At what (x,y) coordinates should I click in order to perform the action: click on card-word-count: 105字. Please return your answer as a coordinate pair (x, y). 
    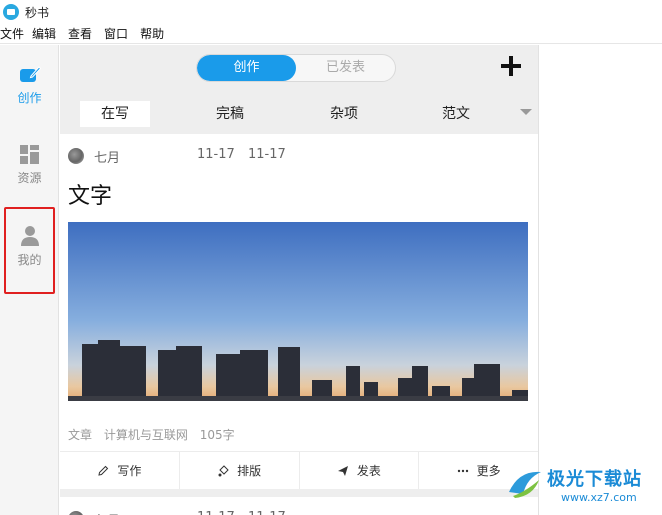
    Looking at the image, I should click on (217, 435).